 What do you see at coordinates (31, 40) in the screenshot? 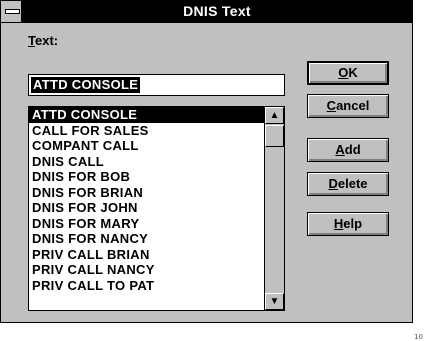
I see `text-label-accel: T` at bounding box center [31, 40].